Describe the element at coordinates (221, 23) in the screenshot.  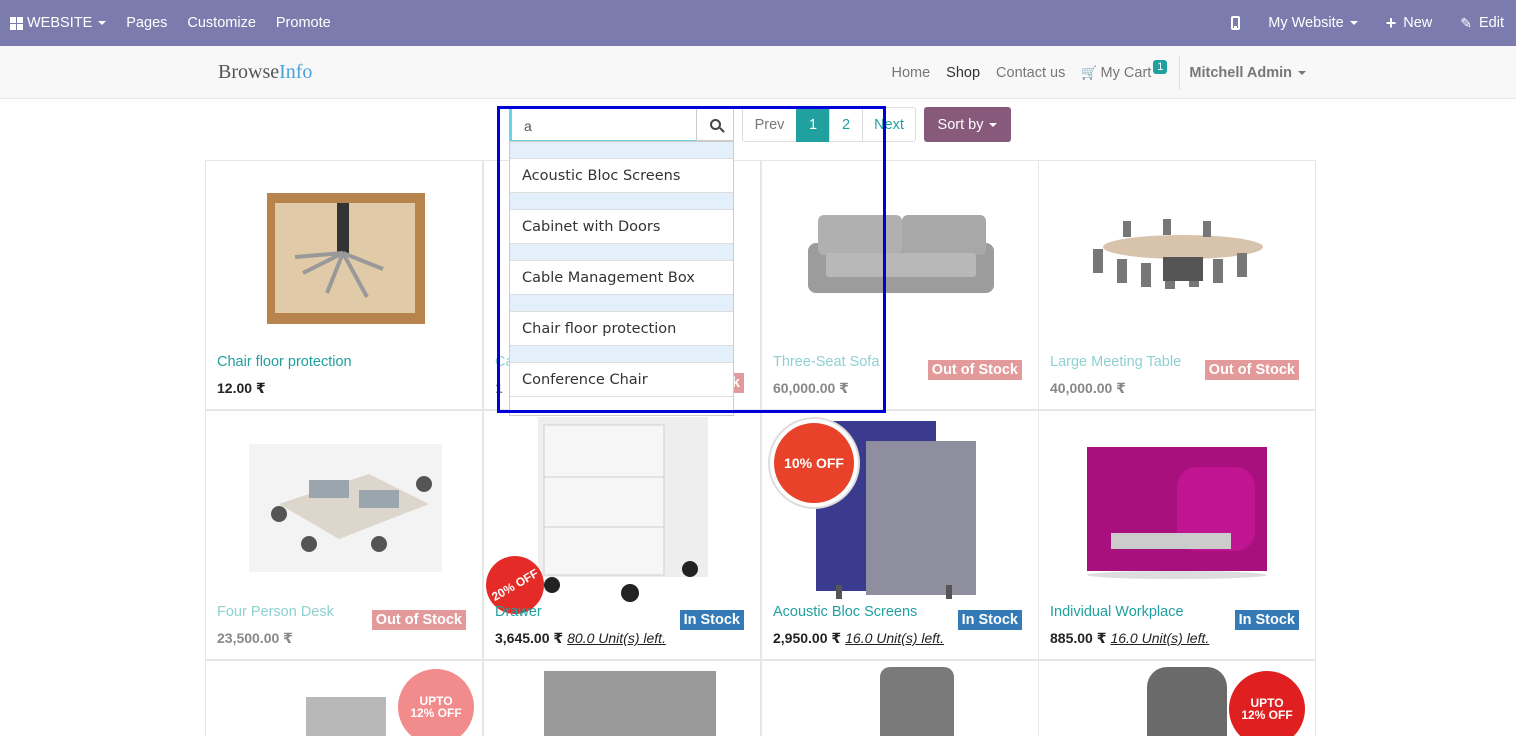
I see `customize-menu: Customize` at that location.